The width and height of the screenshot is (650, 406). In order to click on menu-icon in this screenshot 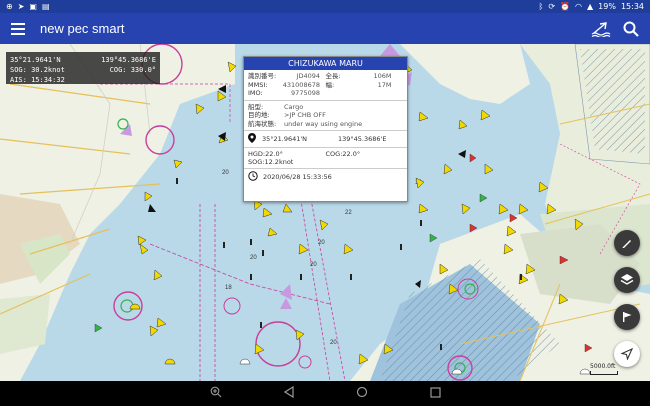, I will do `click(18, 28)`.